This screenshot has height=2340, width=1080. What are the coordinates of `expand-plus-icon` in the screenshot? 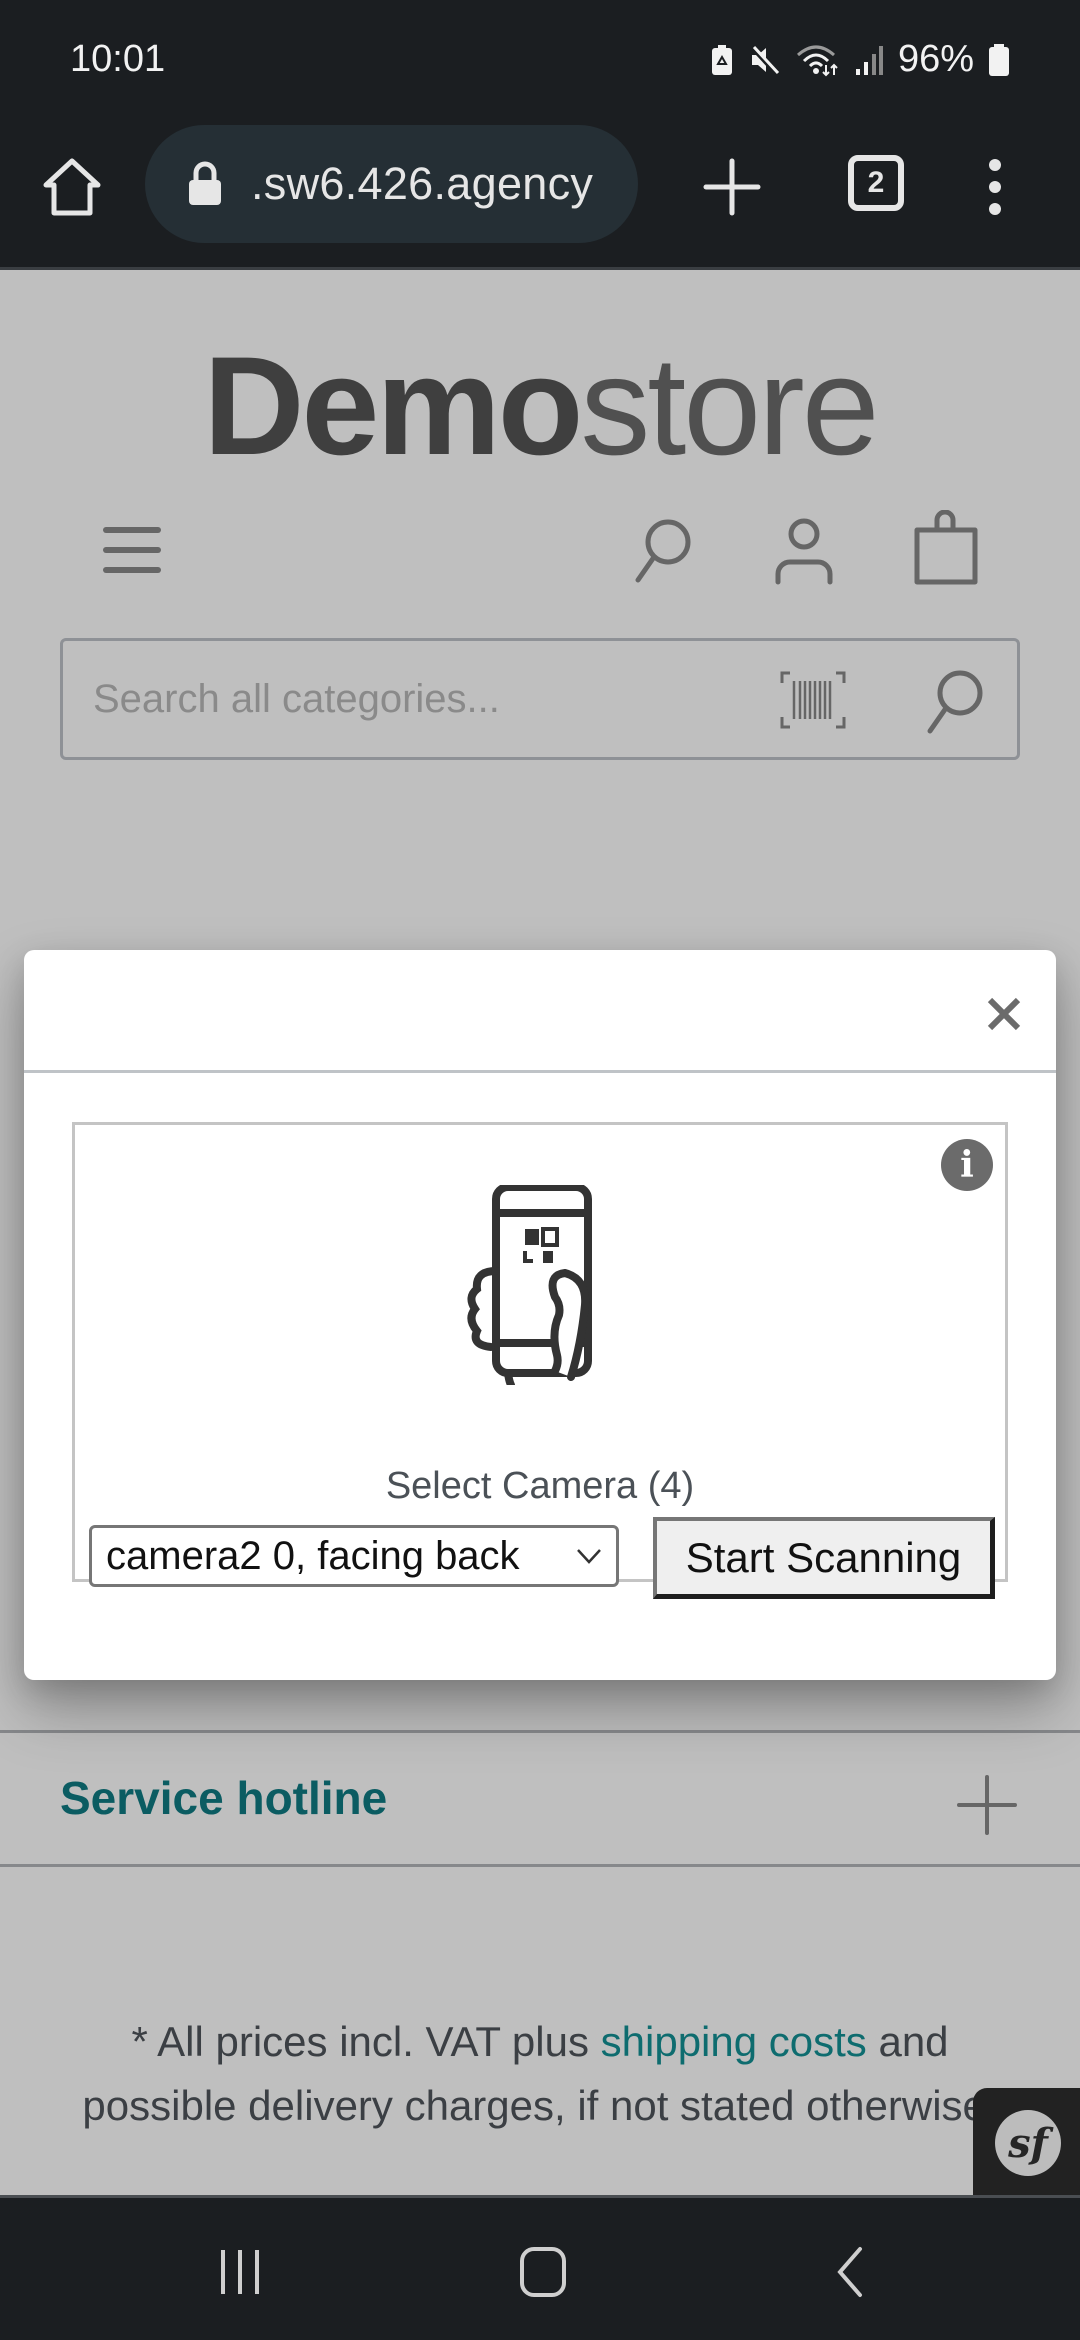 It's located at (987, 1805).